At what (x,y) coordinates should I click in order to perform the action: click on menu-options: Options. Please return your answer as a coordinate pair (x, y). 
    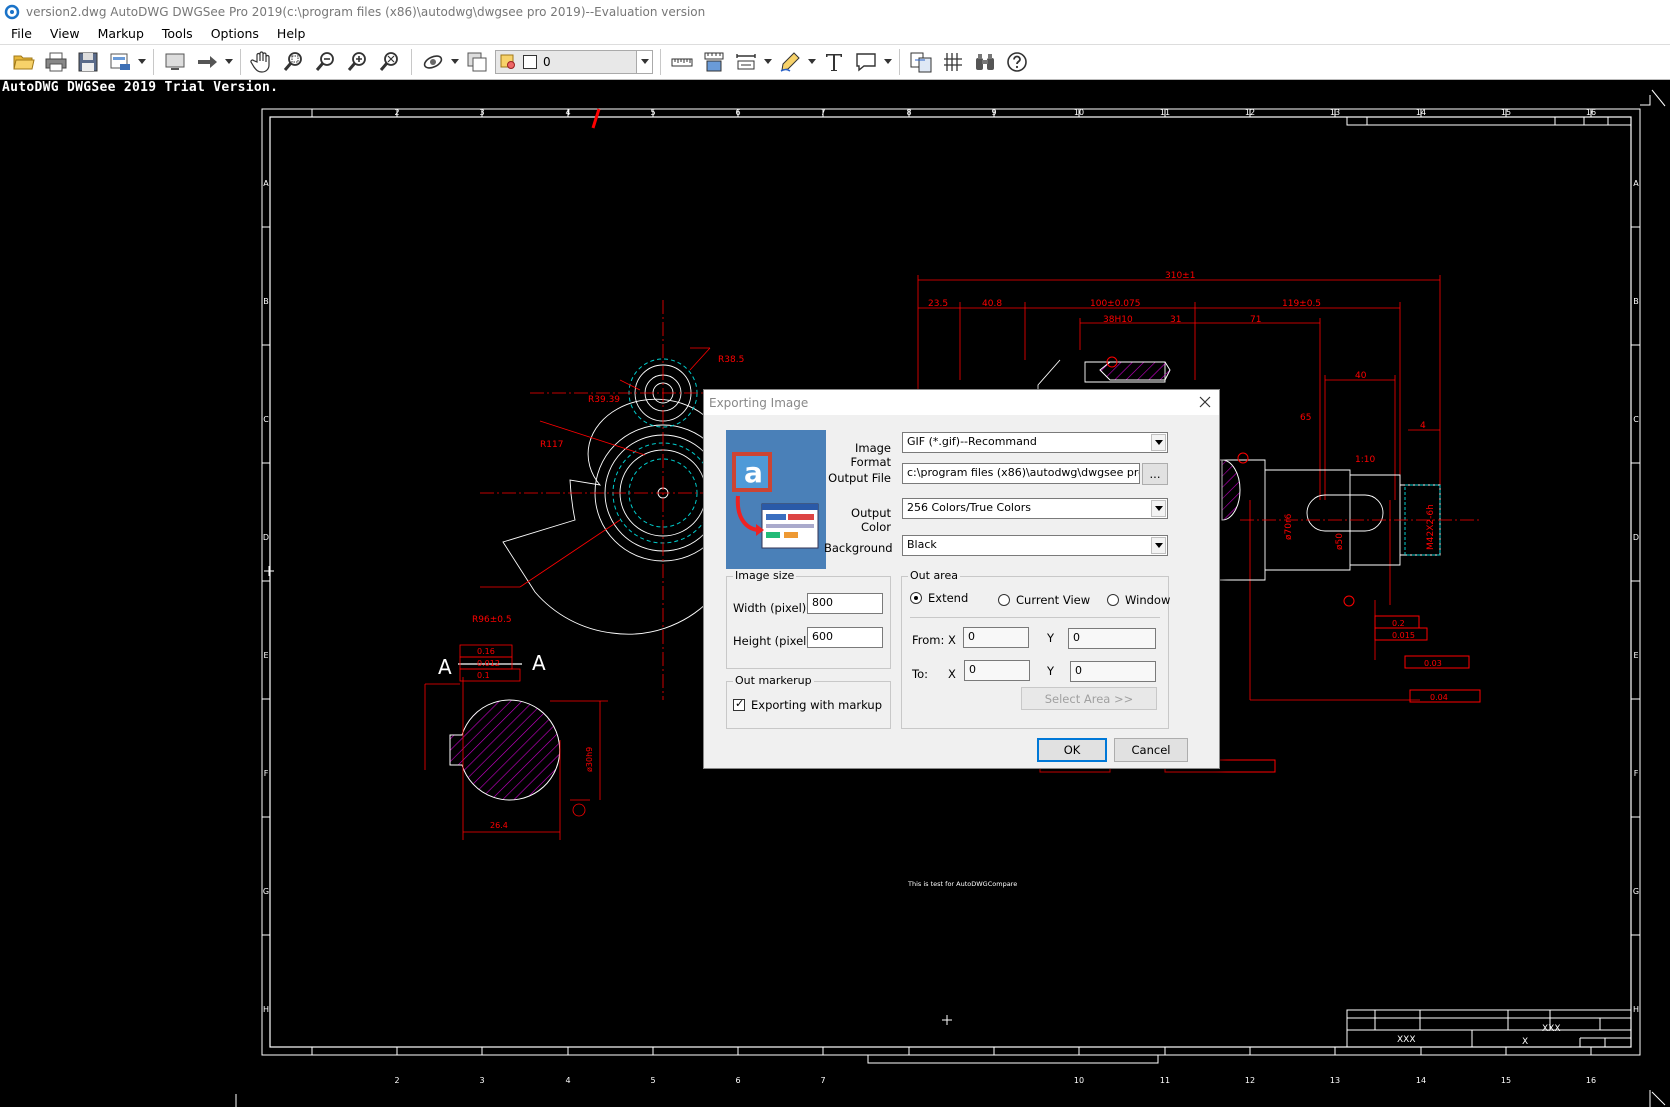
    Looking at the image, I should click on (235, 34).